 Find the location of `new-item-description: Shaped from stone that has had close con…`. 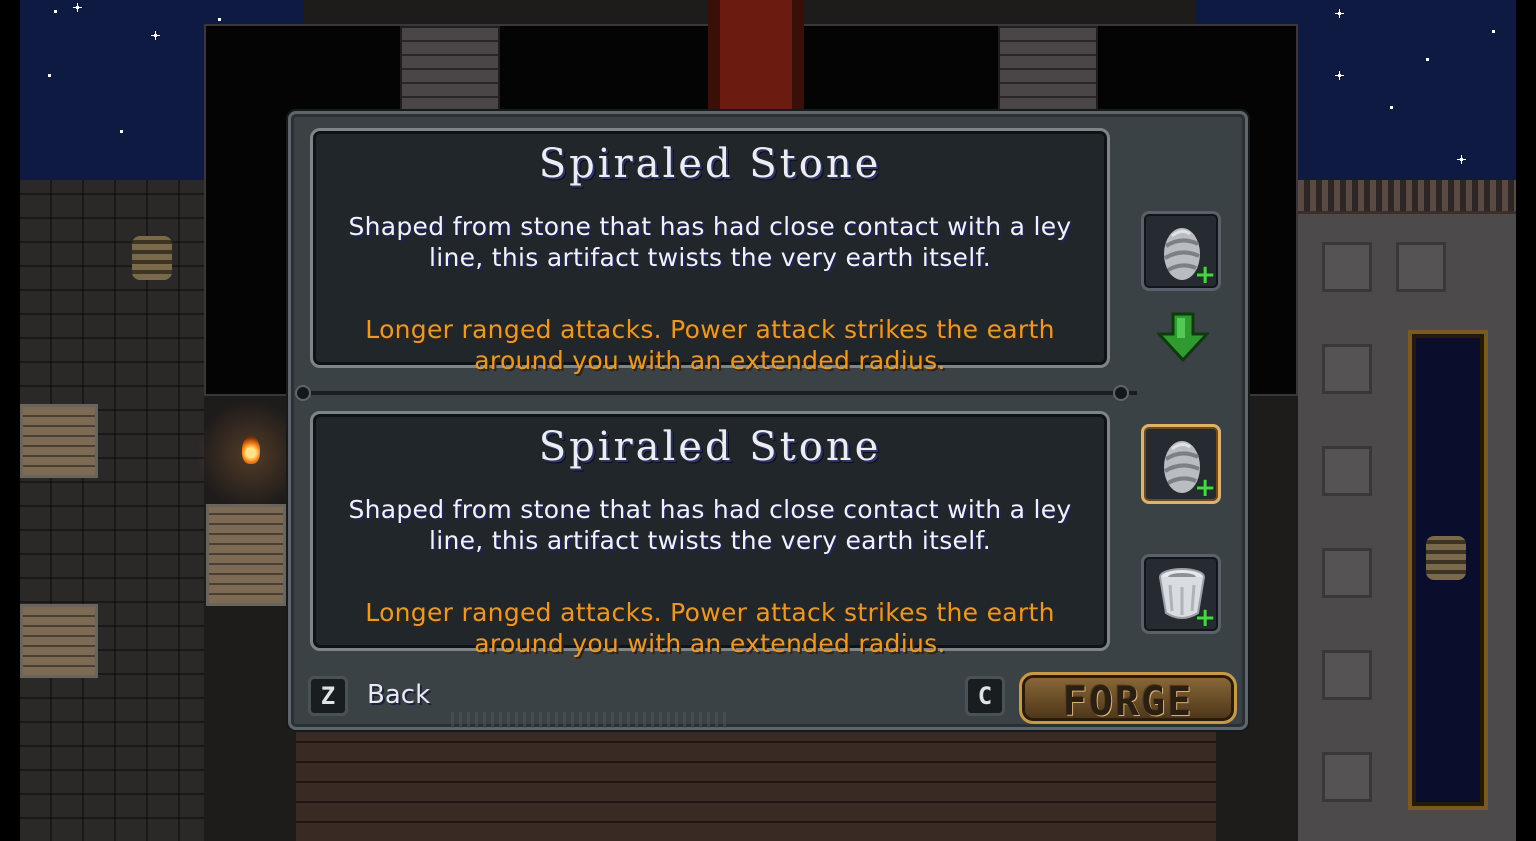

new-item-description: Shaped from stone that has had close con… is located at coordinates (710, 525).